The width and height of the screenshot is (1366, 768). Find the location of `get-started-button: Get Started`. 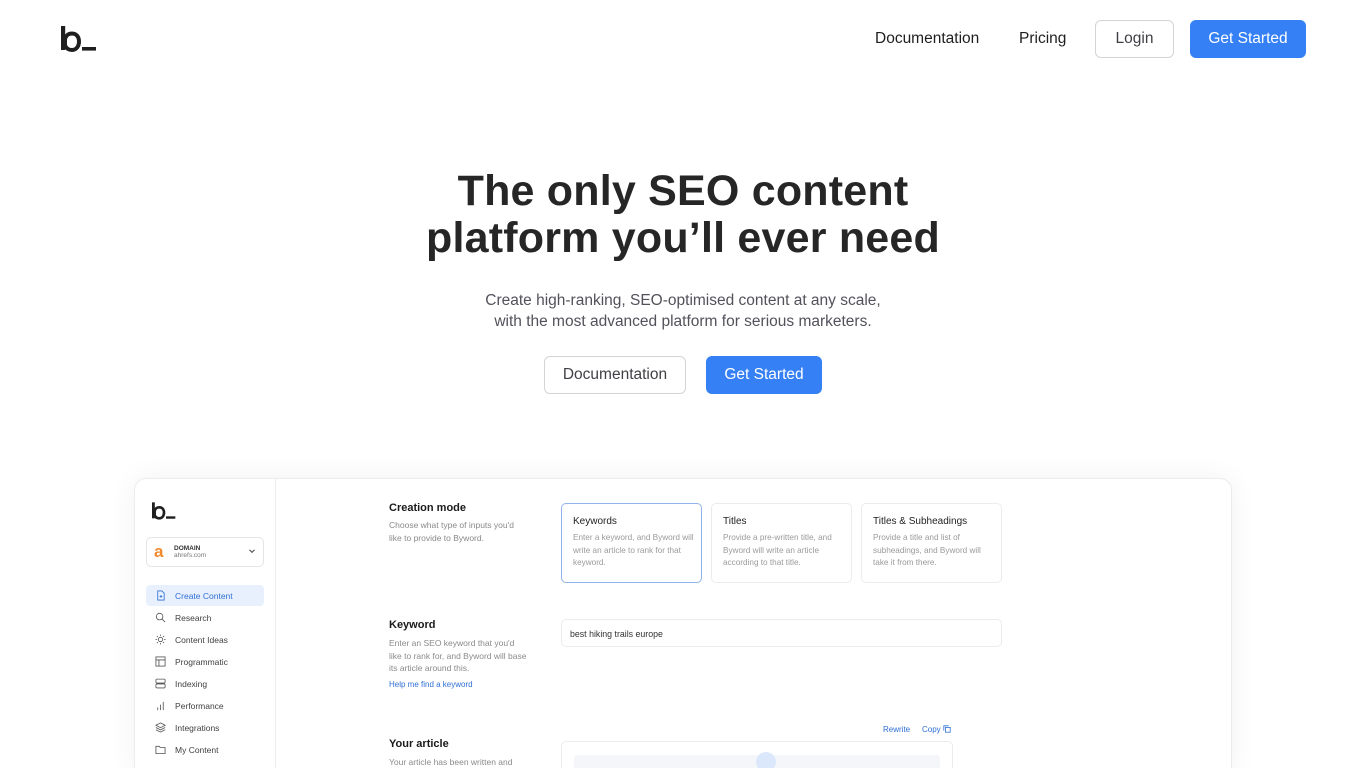

get-started-button: Get Started is located at coordinates (1248, 39).